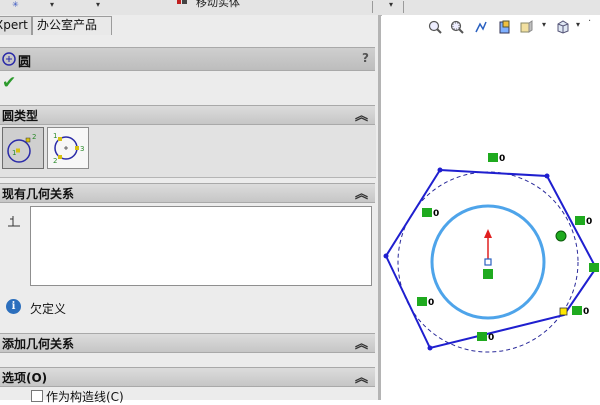 The image size is (600, 405). Describe the element at coordinates (38, 344) in the screenshot. I see `section-label: 添加几何关系` at that location.